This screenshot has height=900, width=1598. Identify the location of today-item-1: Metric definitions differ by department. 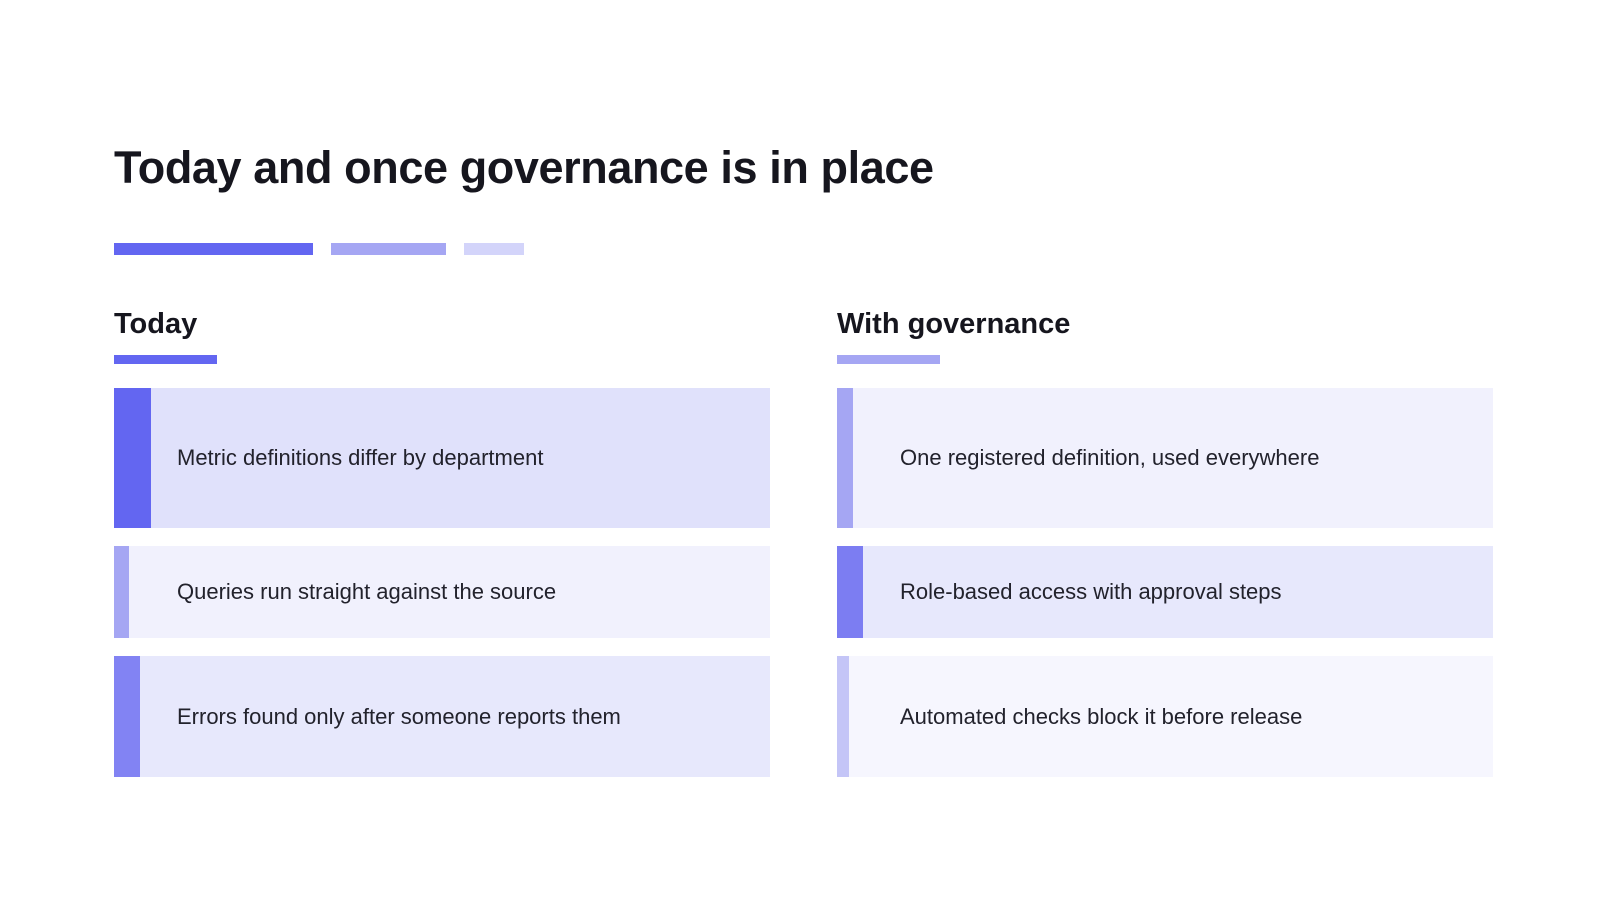
(442, 458).